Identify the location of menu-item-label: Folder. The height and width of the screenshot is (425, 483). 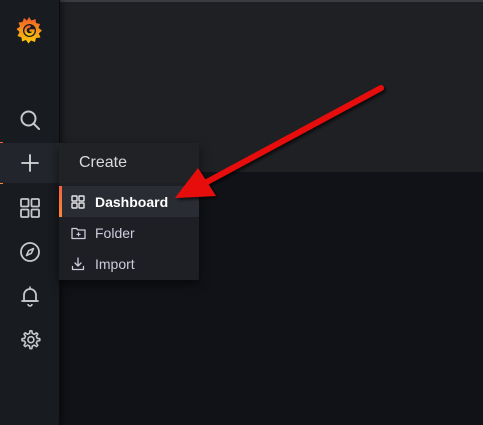
(115, 232).